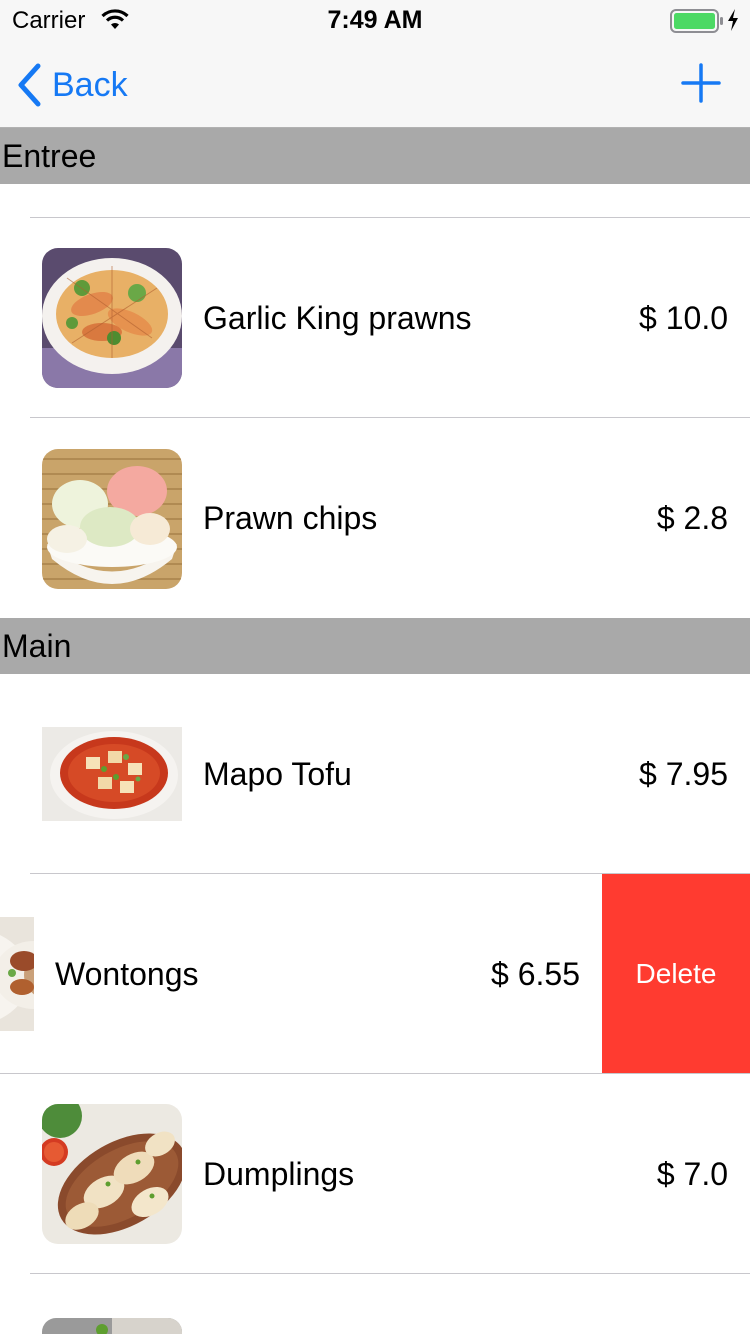 This screenshot has width=750, height=1334. What do you see at coordinates (375, 774) in the screenshot?
I see `menu-item-row: Mapo Tofu $ 7.95` at bounding box center [375, 774].